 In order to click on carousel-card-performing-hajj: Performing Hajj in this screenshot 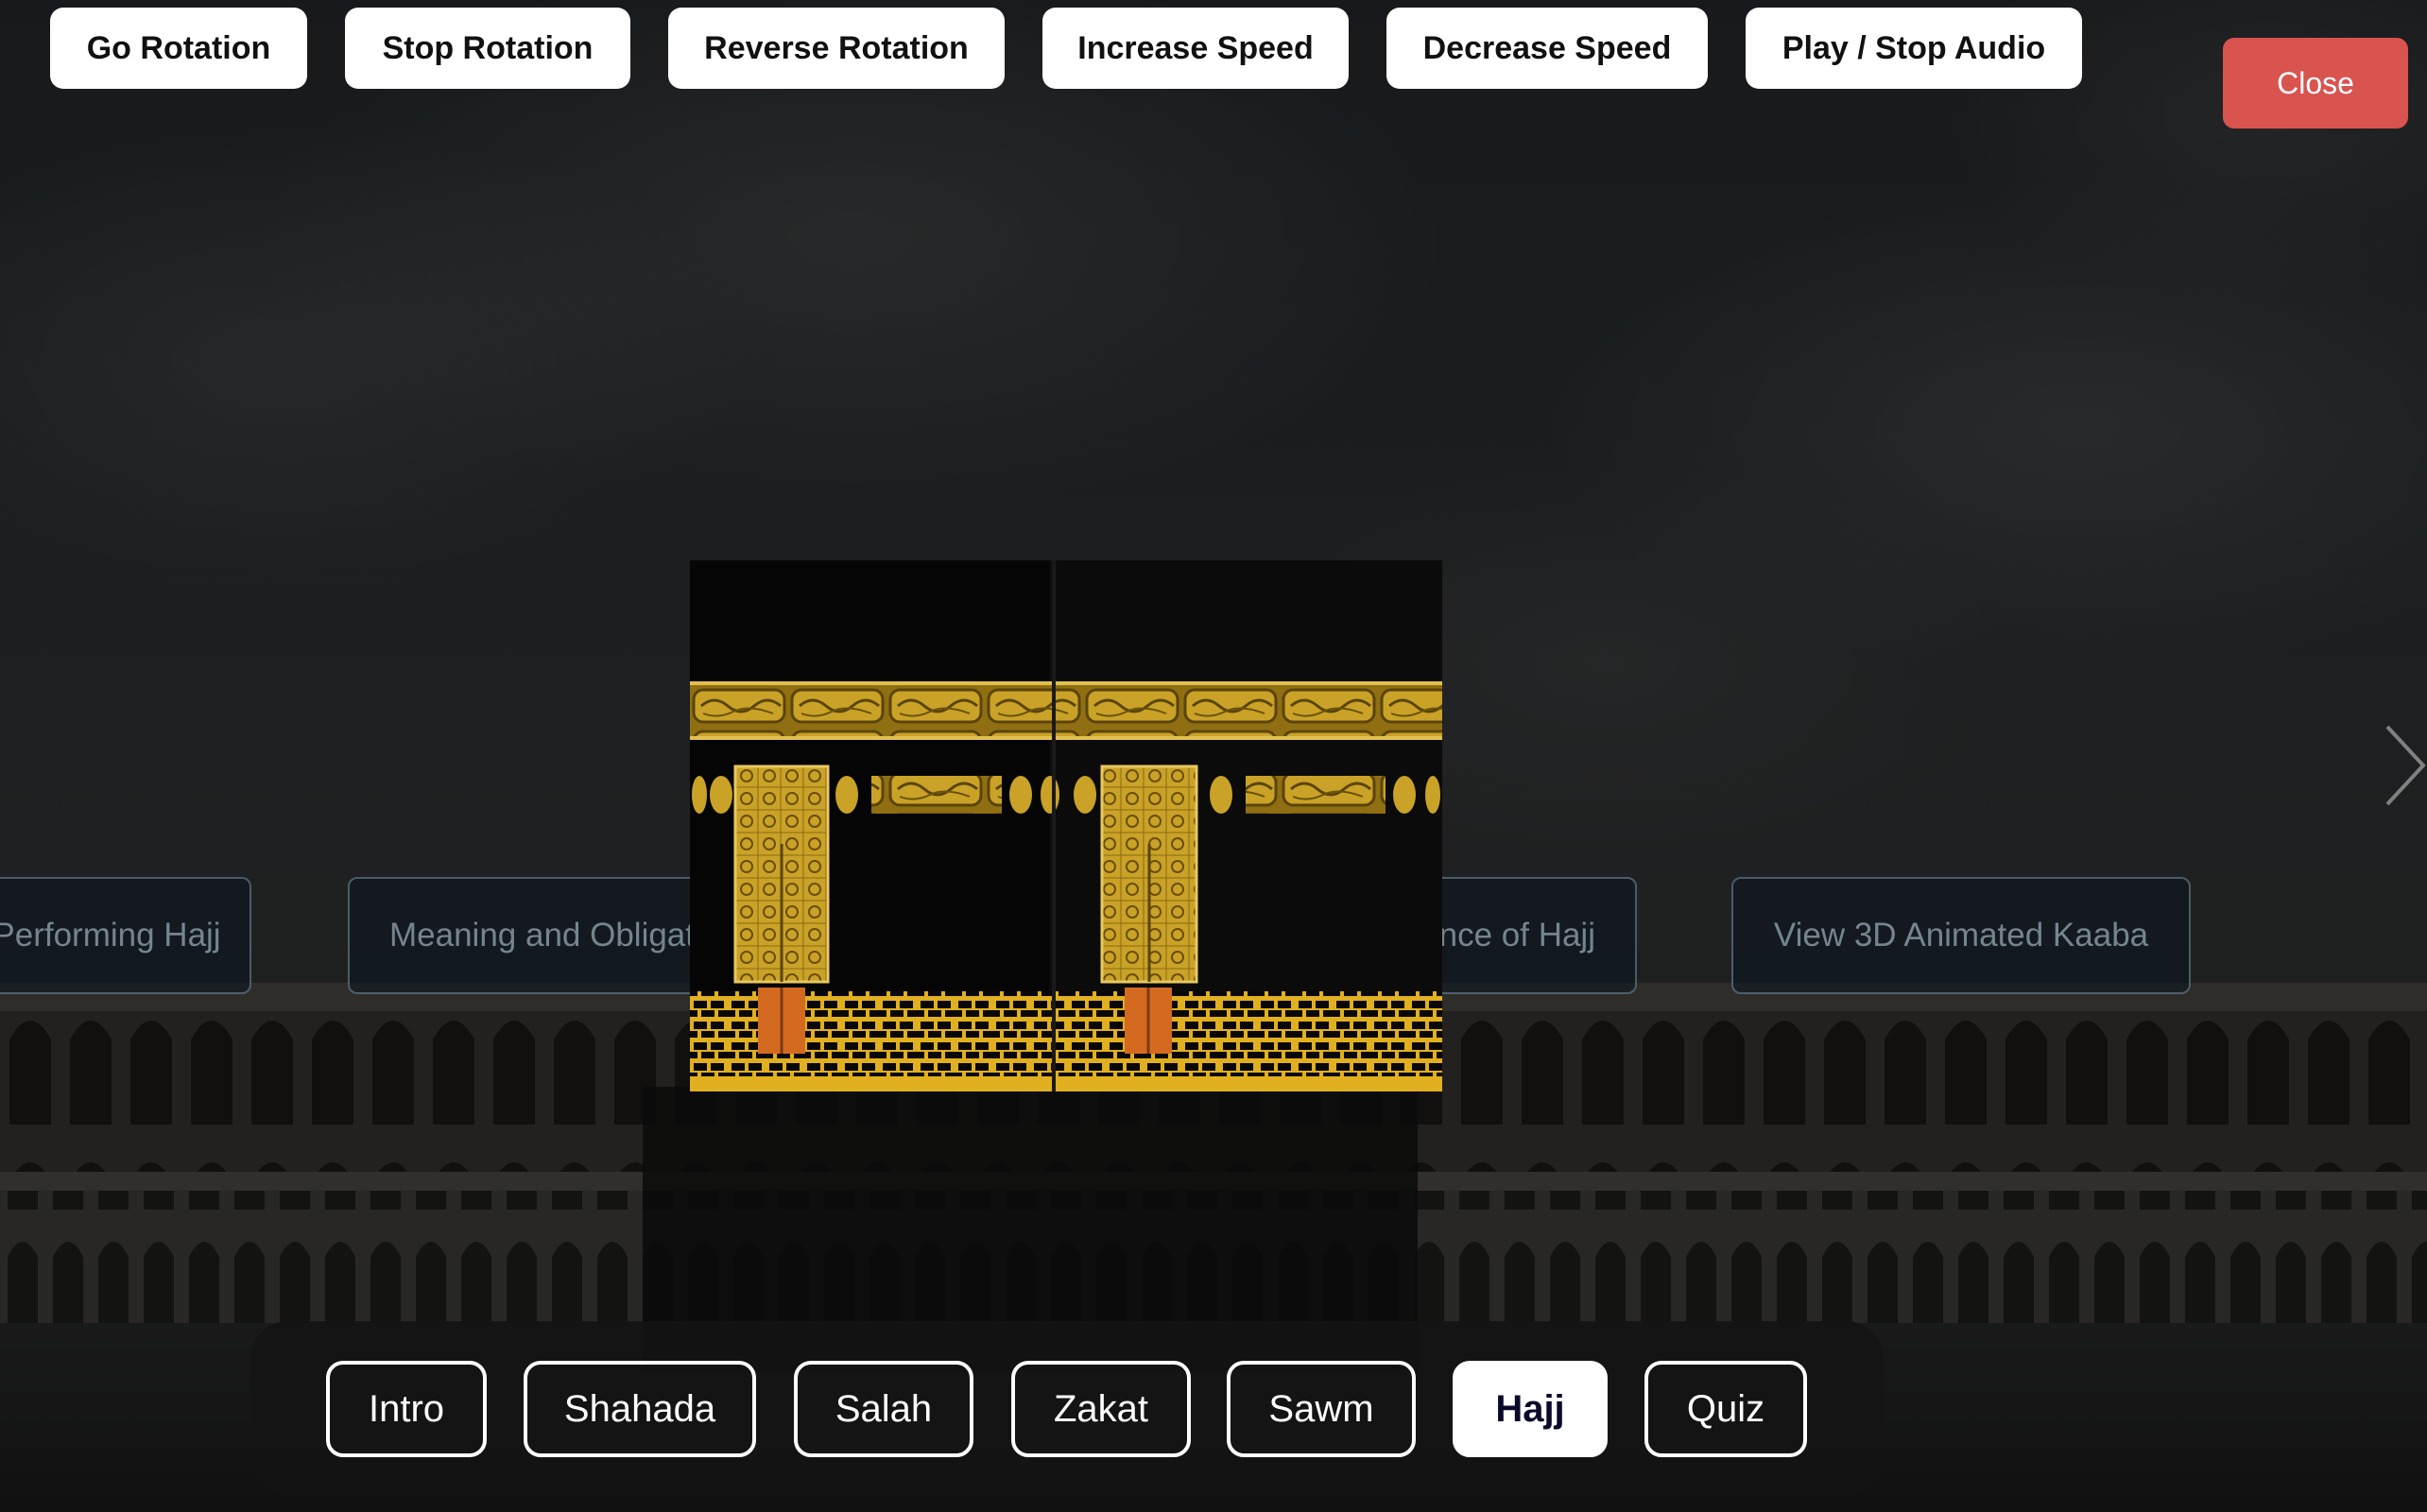, I will do `click(125, 935)`.